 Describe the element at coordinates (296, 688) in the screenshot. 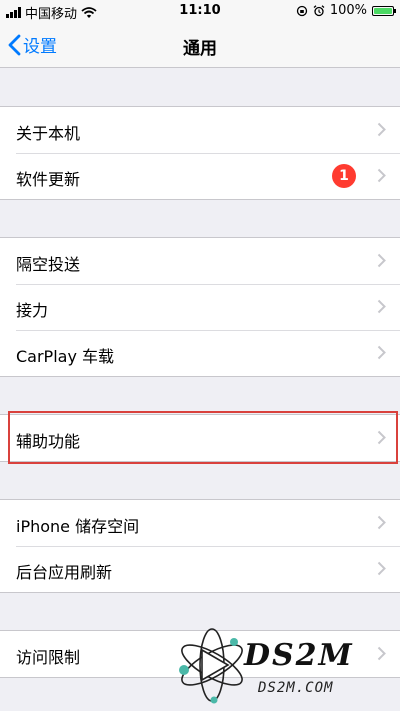

I see `watermark-url-text: DS2M.COM` at that location.